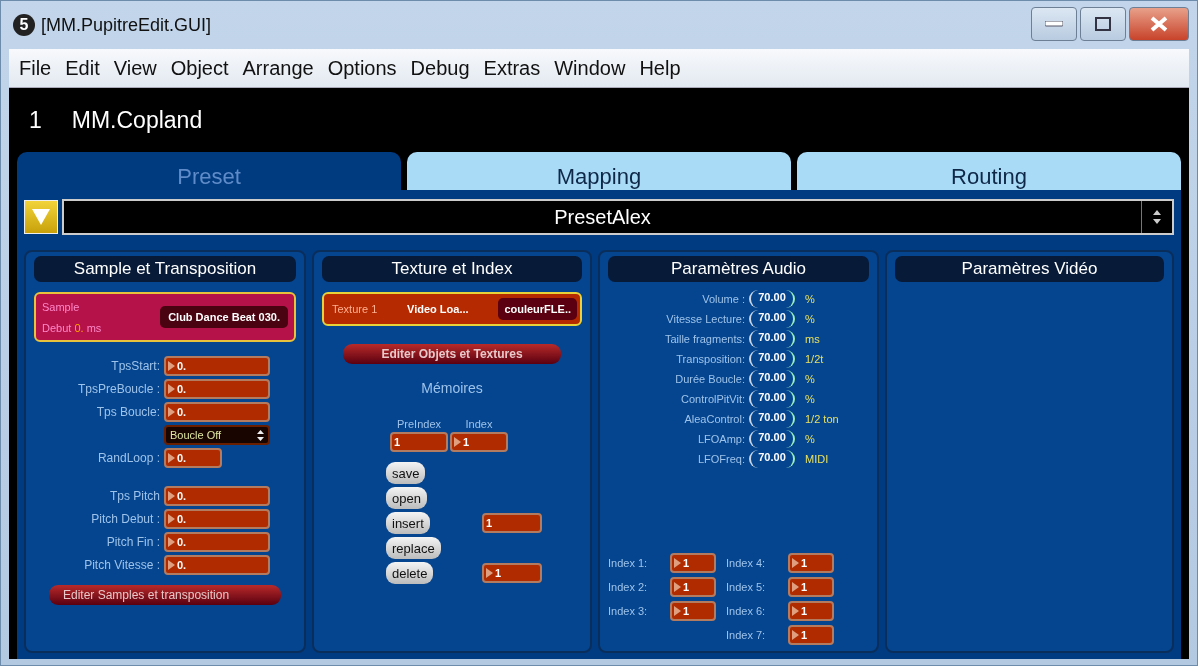 This screenshot has width=1198, height=666. I want to click on window-title: [MM.PupitreEdit.GUI], so click(127, 25).